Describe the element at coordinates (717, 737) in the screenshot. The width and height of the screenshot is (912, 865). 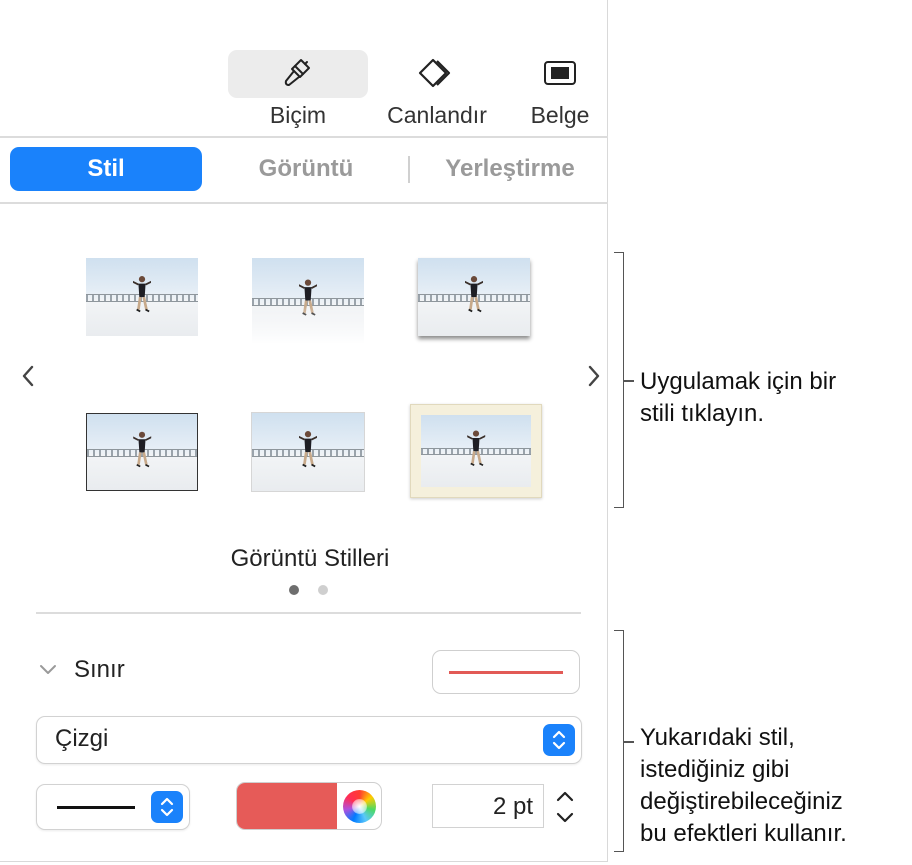
I see `effects-callout-line-1: Yukarıdaki stil,` at that location.